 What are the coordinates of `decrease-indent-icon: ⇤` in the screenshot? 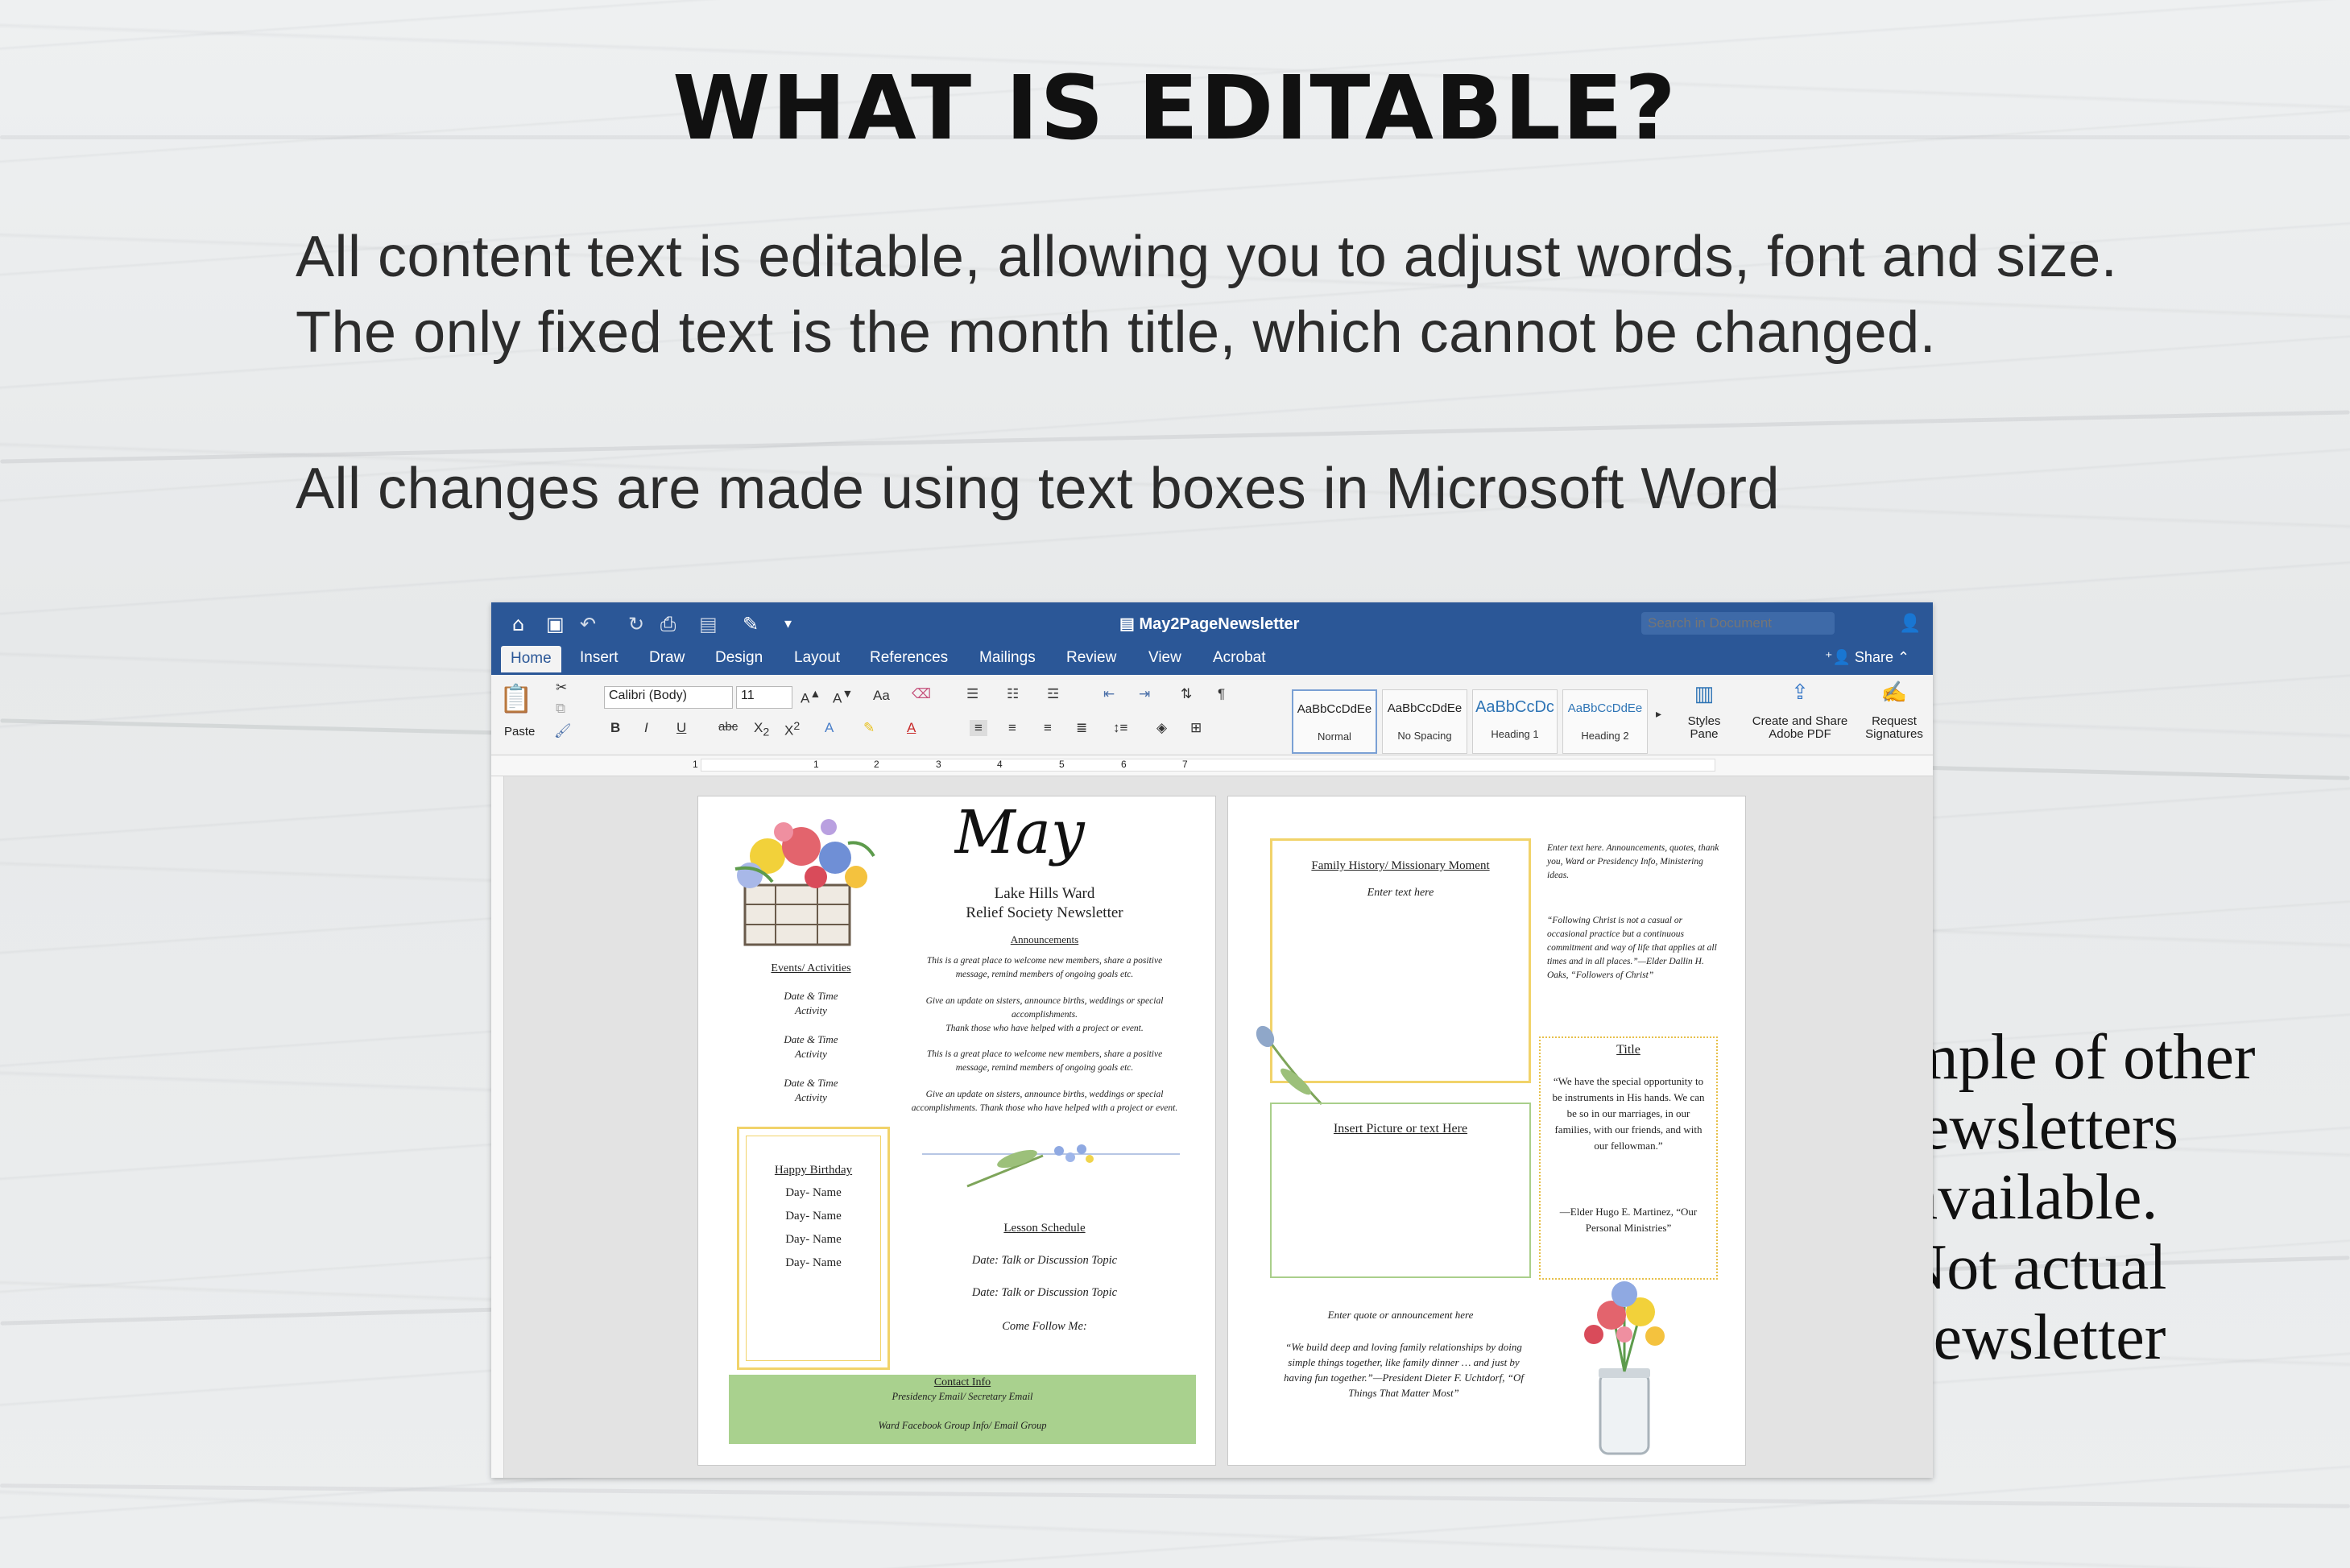 It's located at (1109, 694).